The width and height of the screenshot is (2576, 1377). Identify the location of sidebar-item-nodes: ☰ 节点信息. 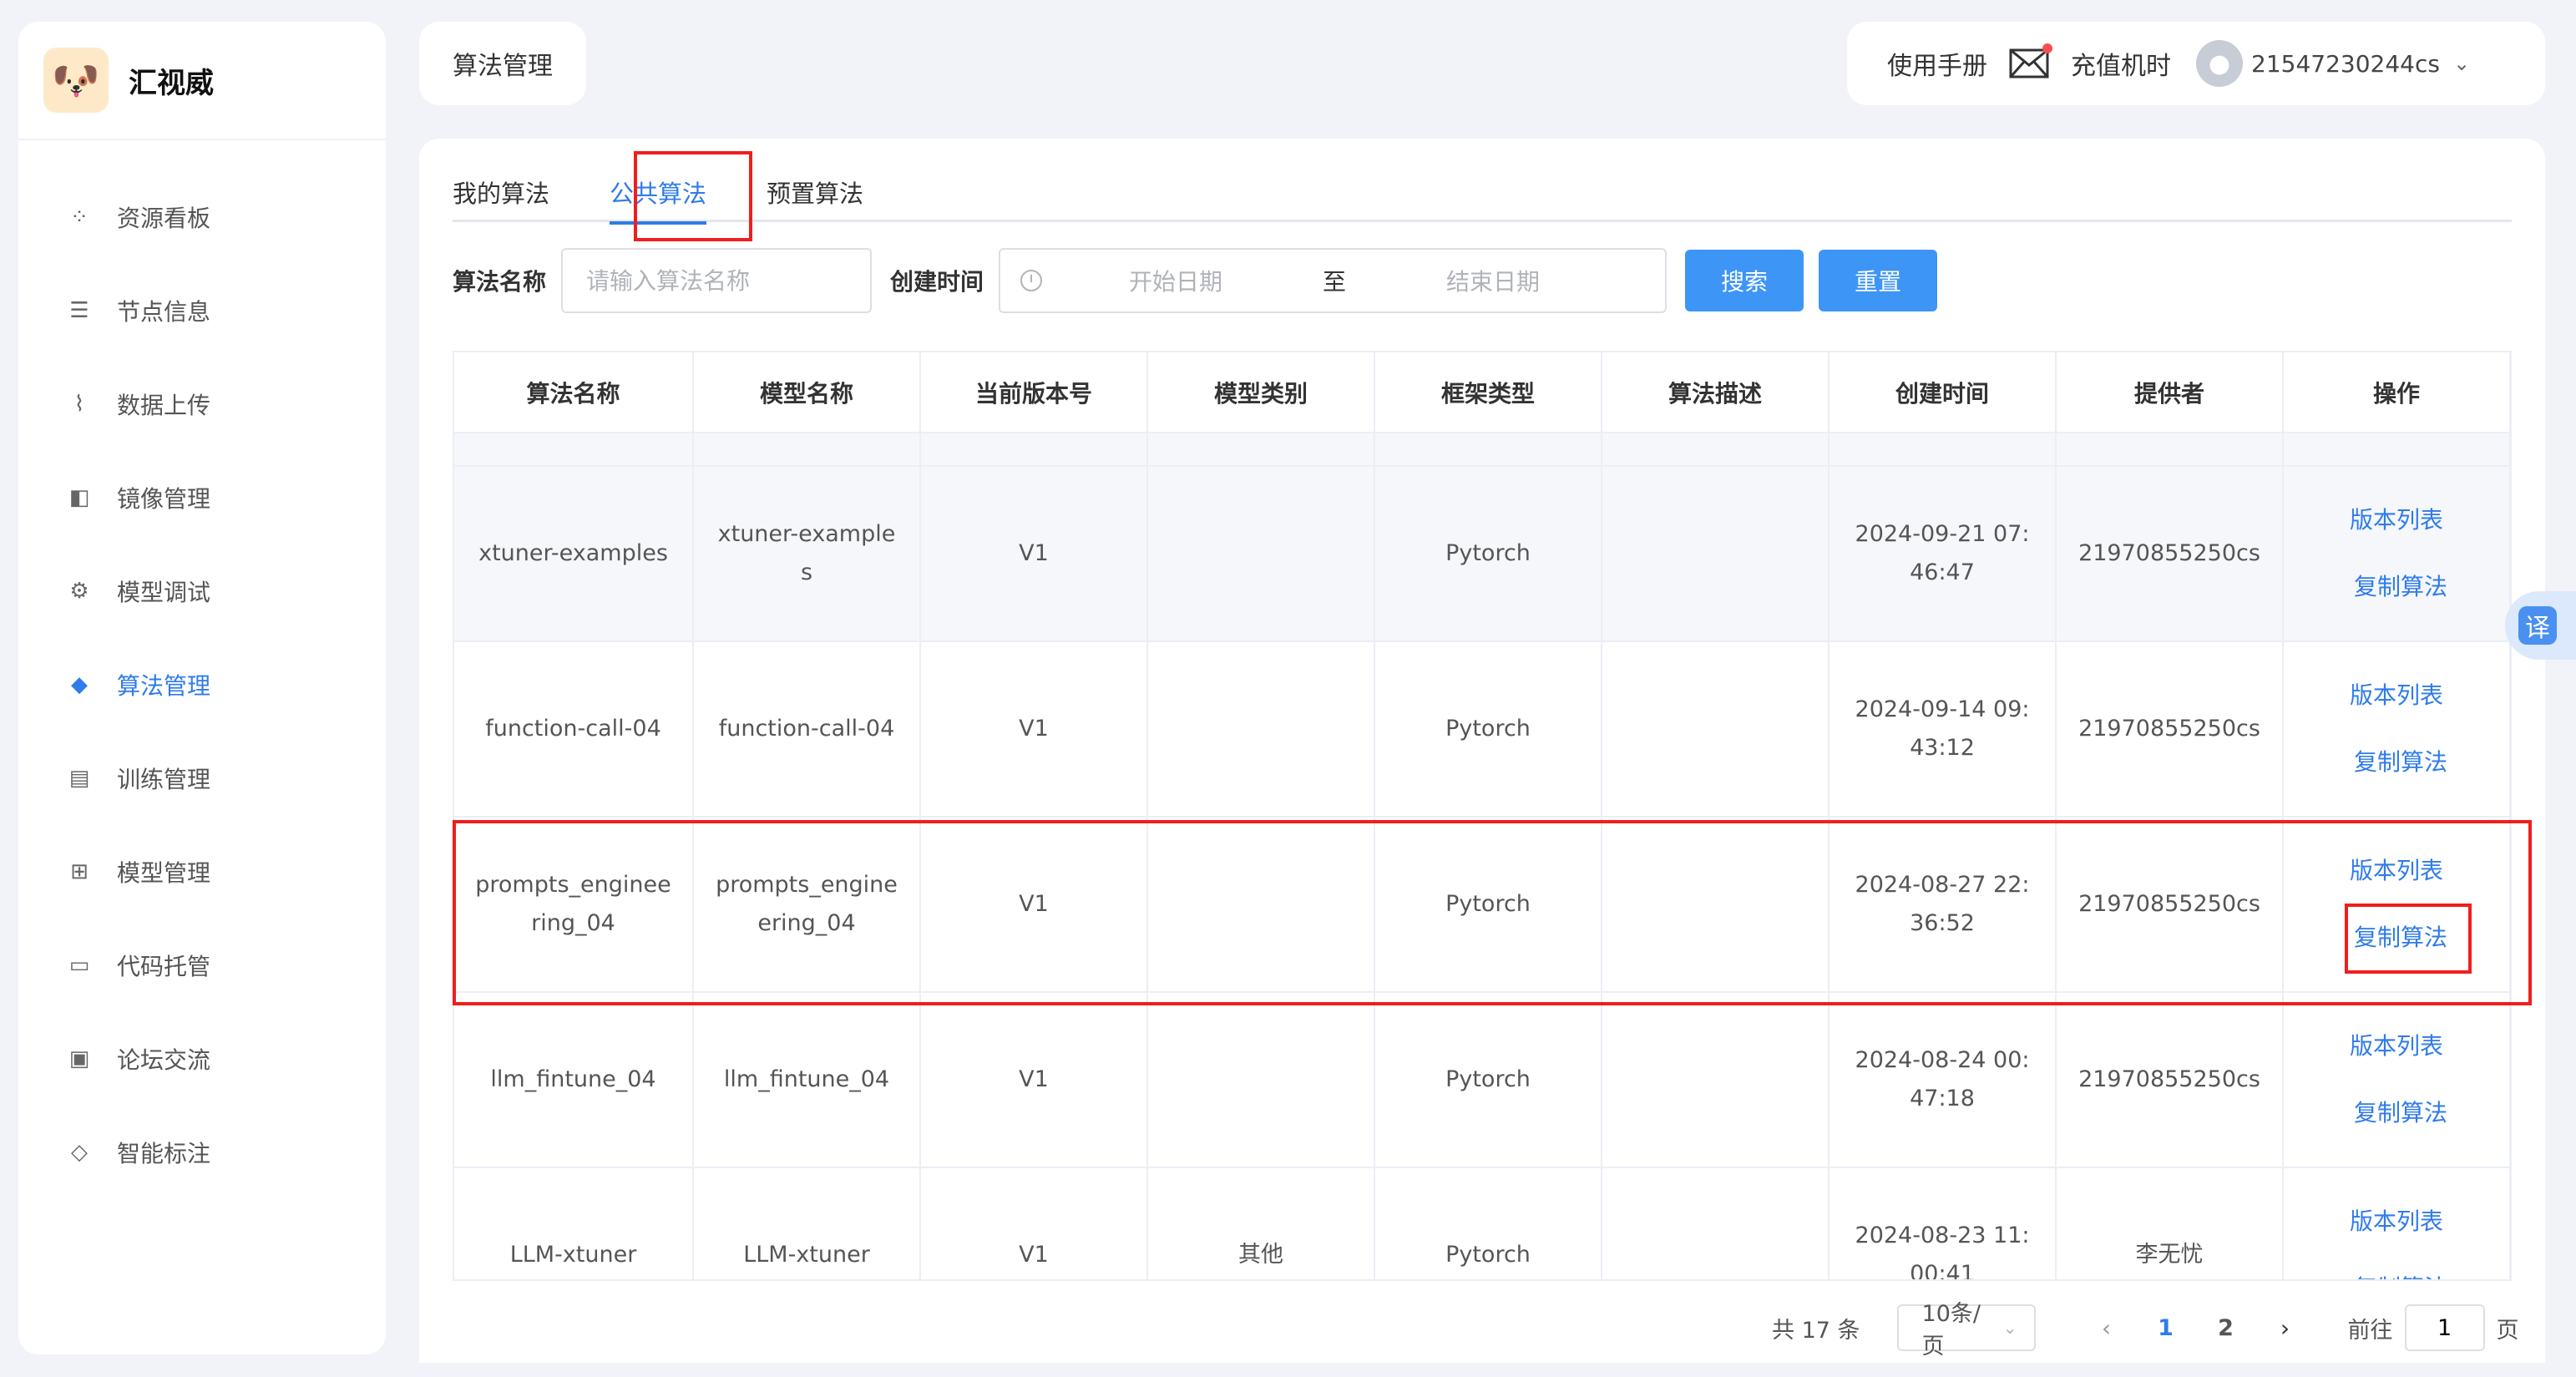
(202, 310).